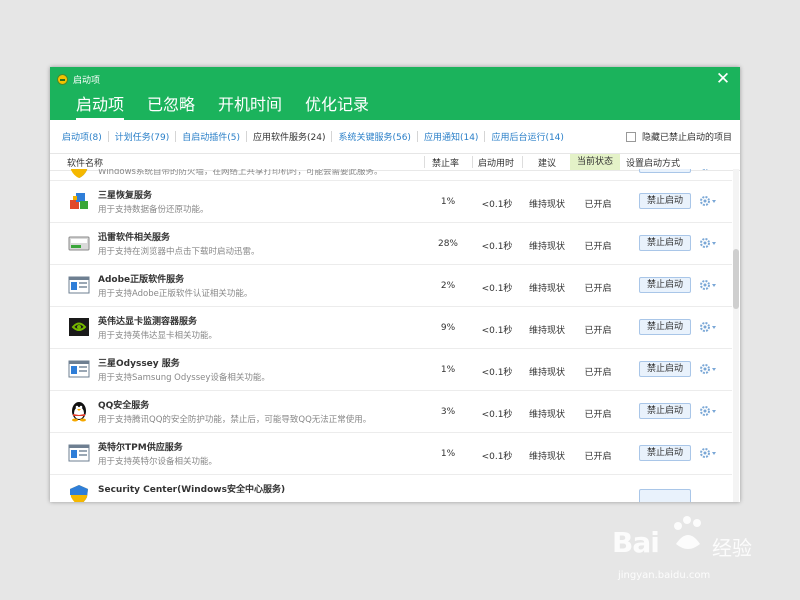  I want to click on service-name: 三星恢复服务, so click(125, 196).